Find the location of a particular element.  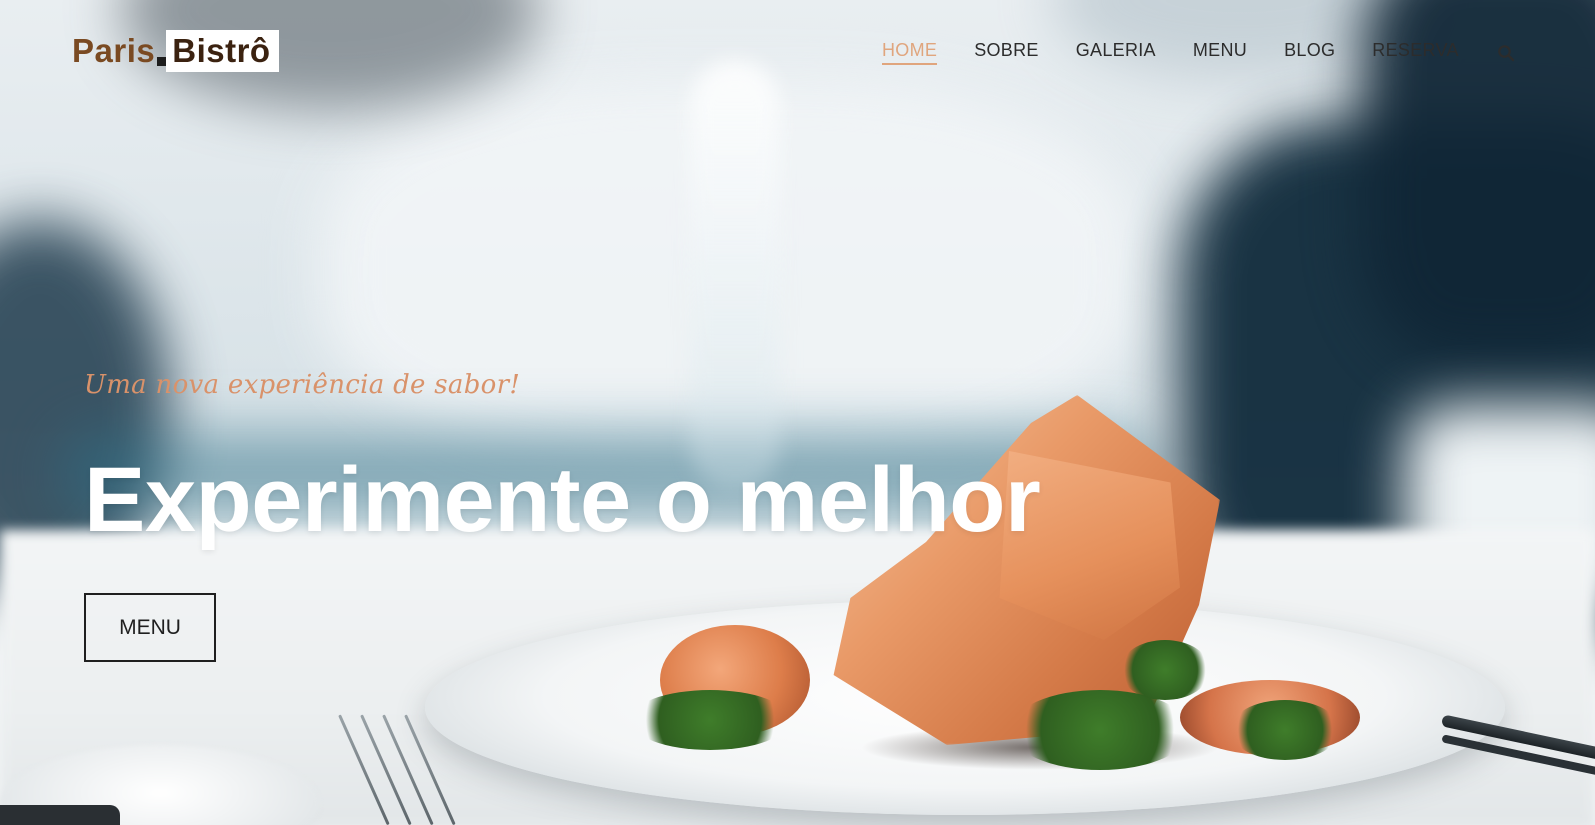

nav-item-blog: BLOG is located at coordinates (1309, 52).